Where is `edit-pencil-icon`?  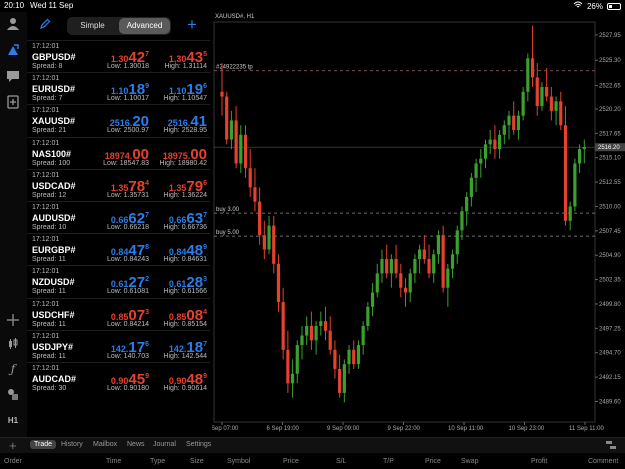
edit-pencil-icon is located at coordinates (45, 25).